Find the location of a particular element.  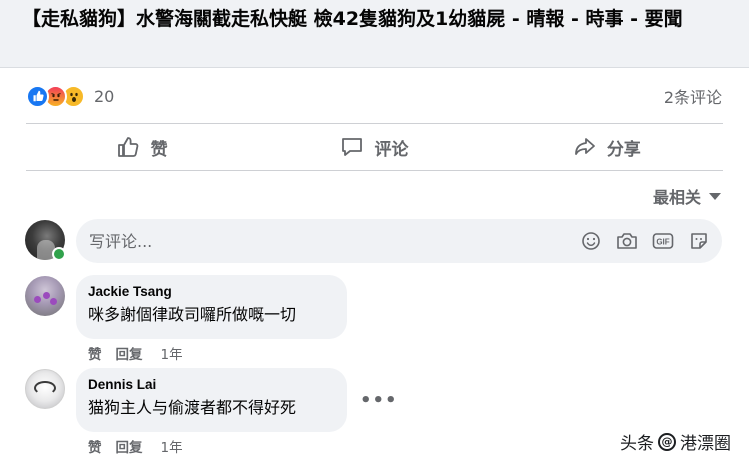

like-reaction-icon is located at coordinates (37, 96).